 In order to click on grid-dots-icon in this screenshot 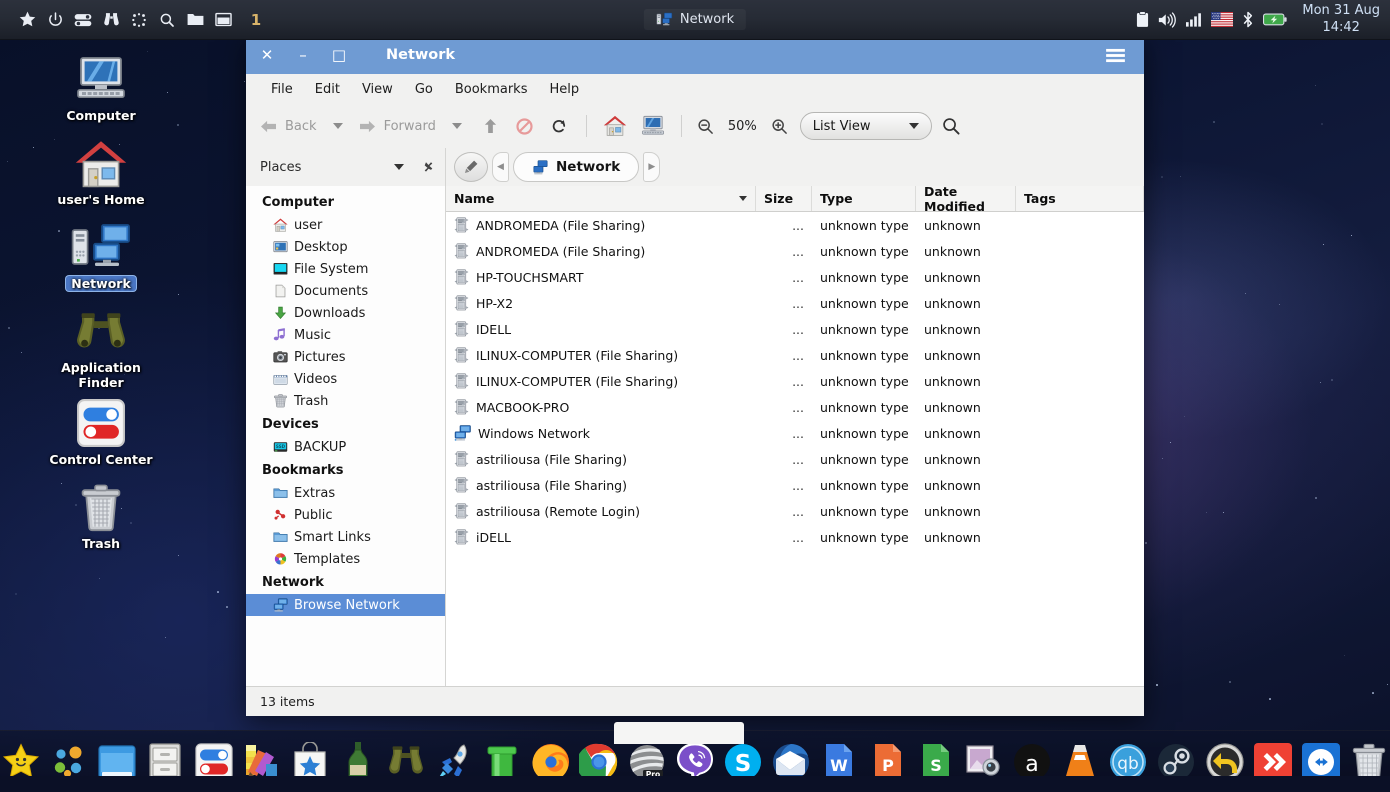, I will do `click(139, 20)`.